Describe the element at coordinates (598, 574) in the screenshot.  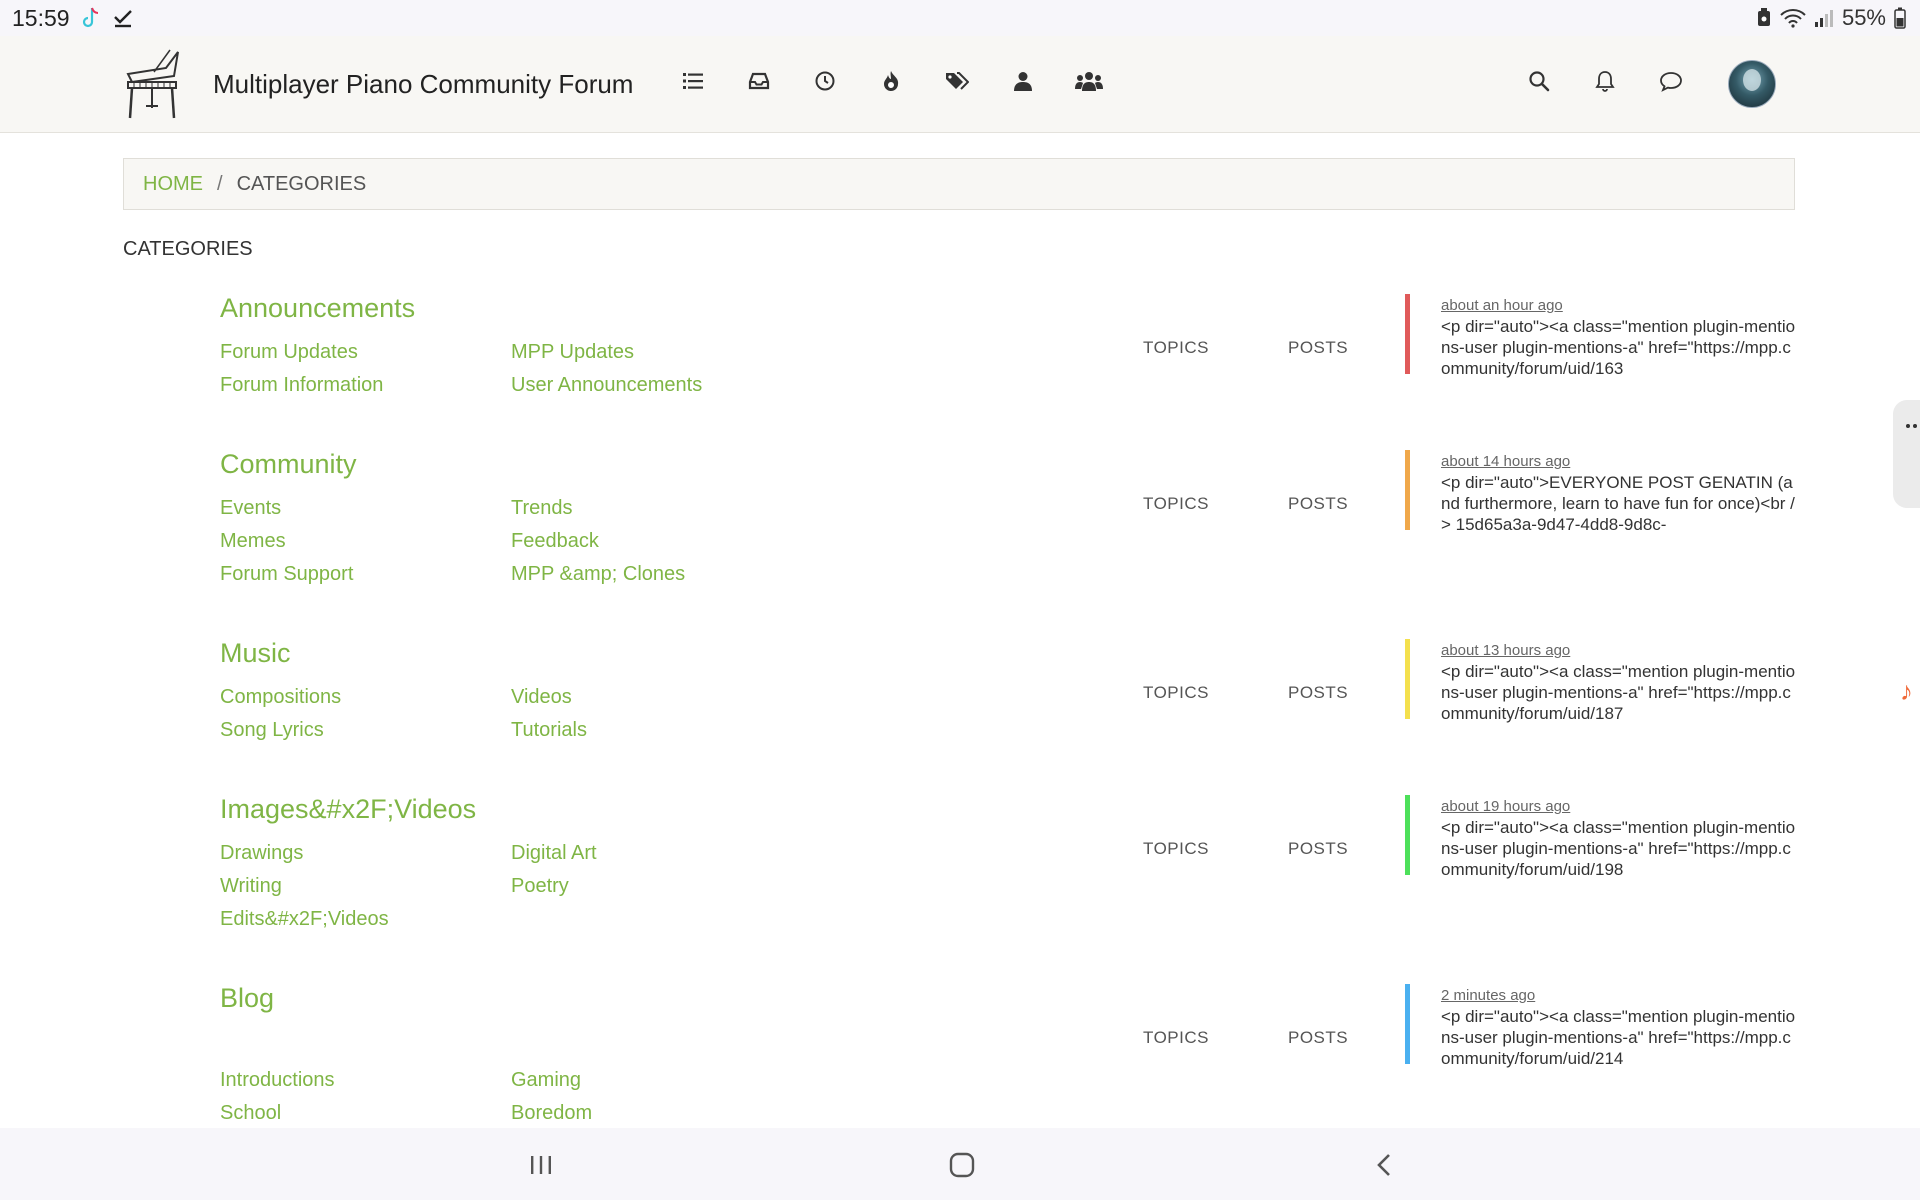
I see `subcategory-link: MPP &amp; Clones` at that location.